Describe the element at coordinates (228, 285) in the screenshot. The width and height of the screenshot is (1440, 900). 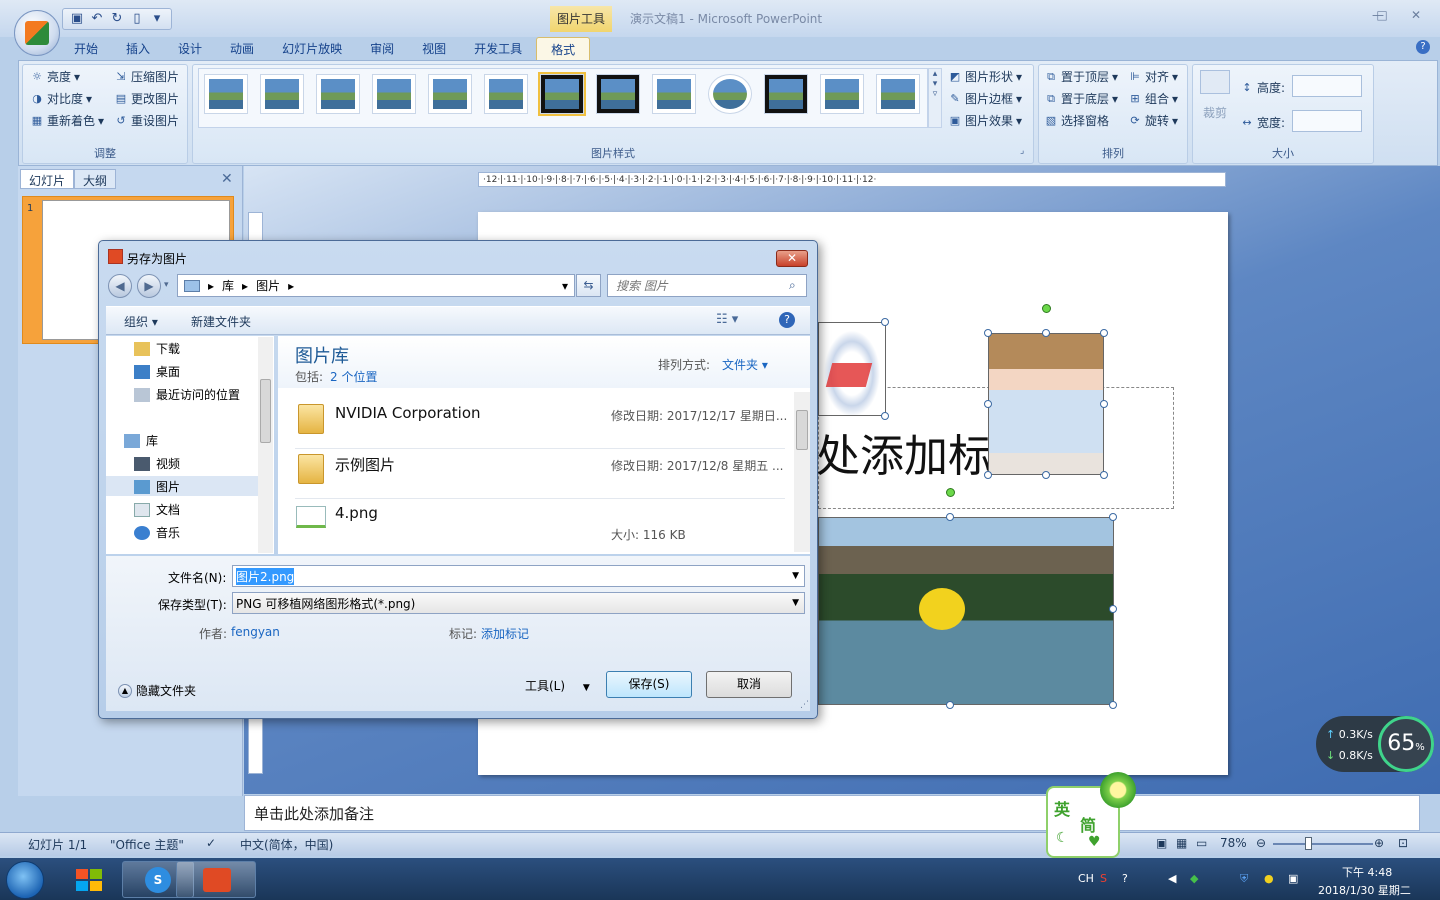
I see `breadcrumb-library: 库` at that location.